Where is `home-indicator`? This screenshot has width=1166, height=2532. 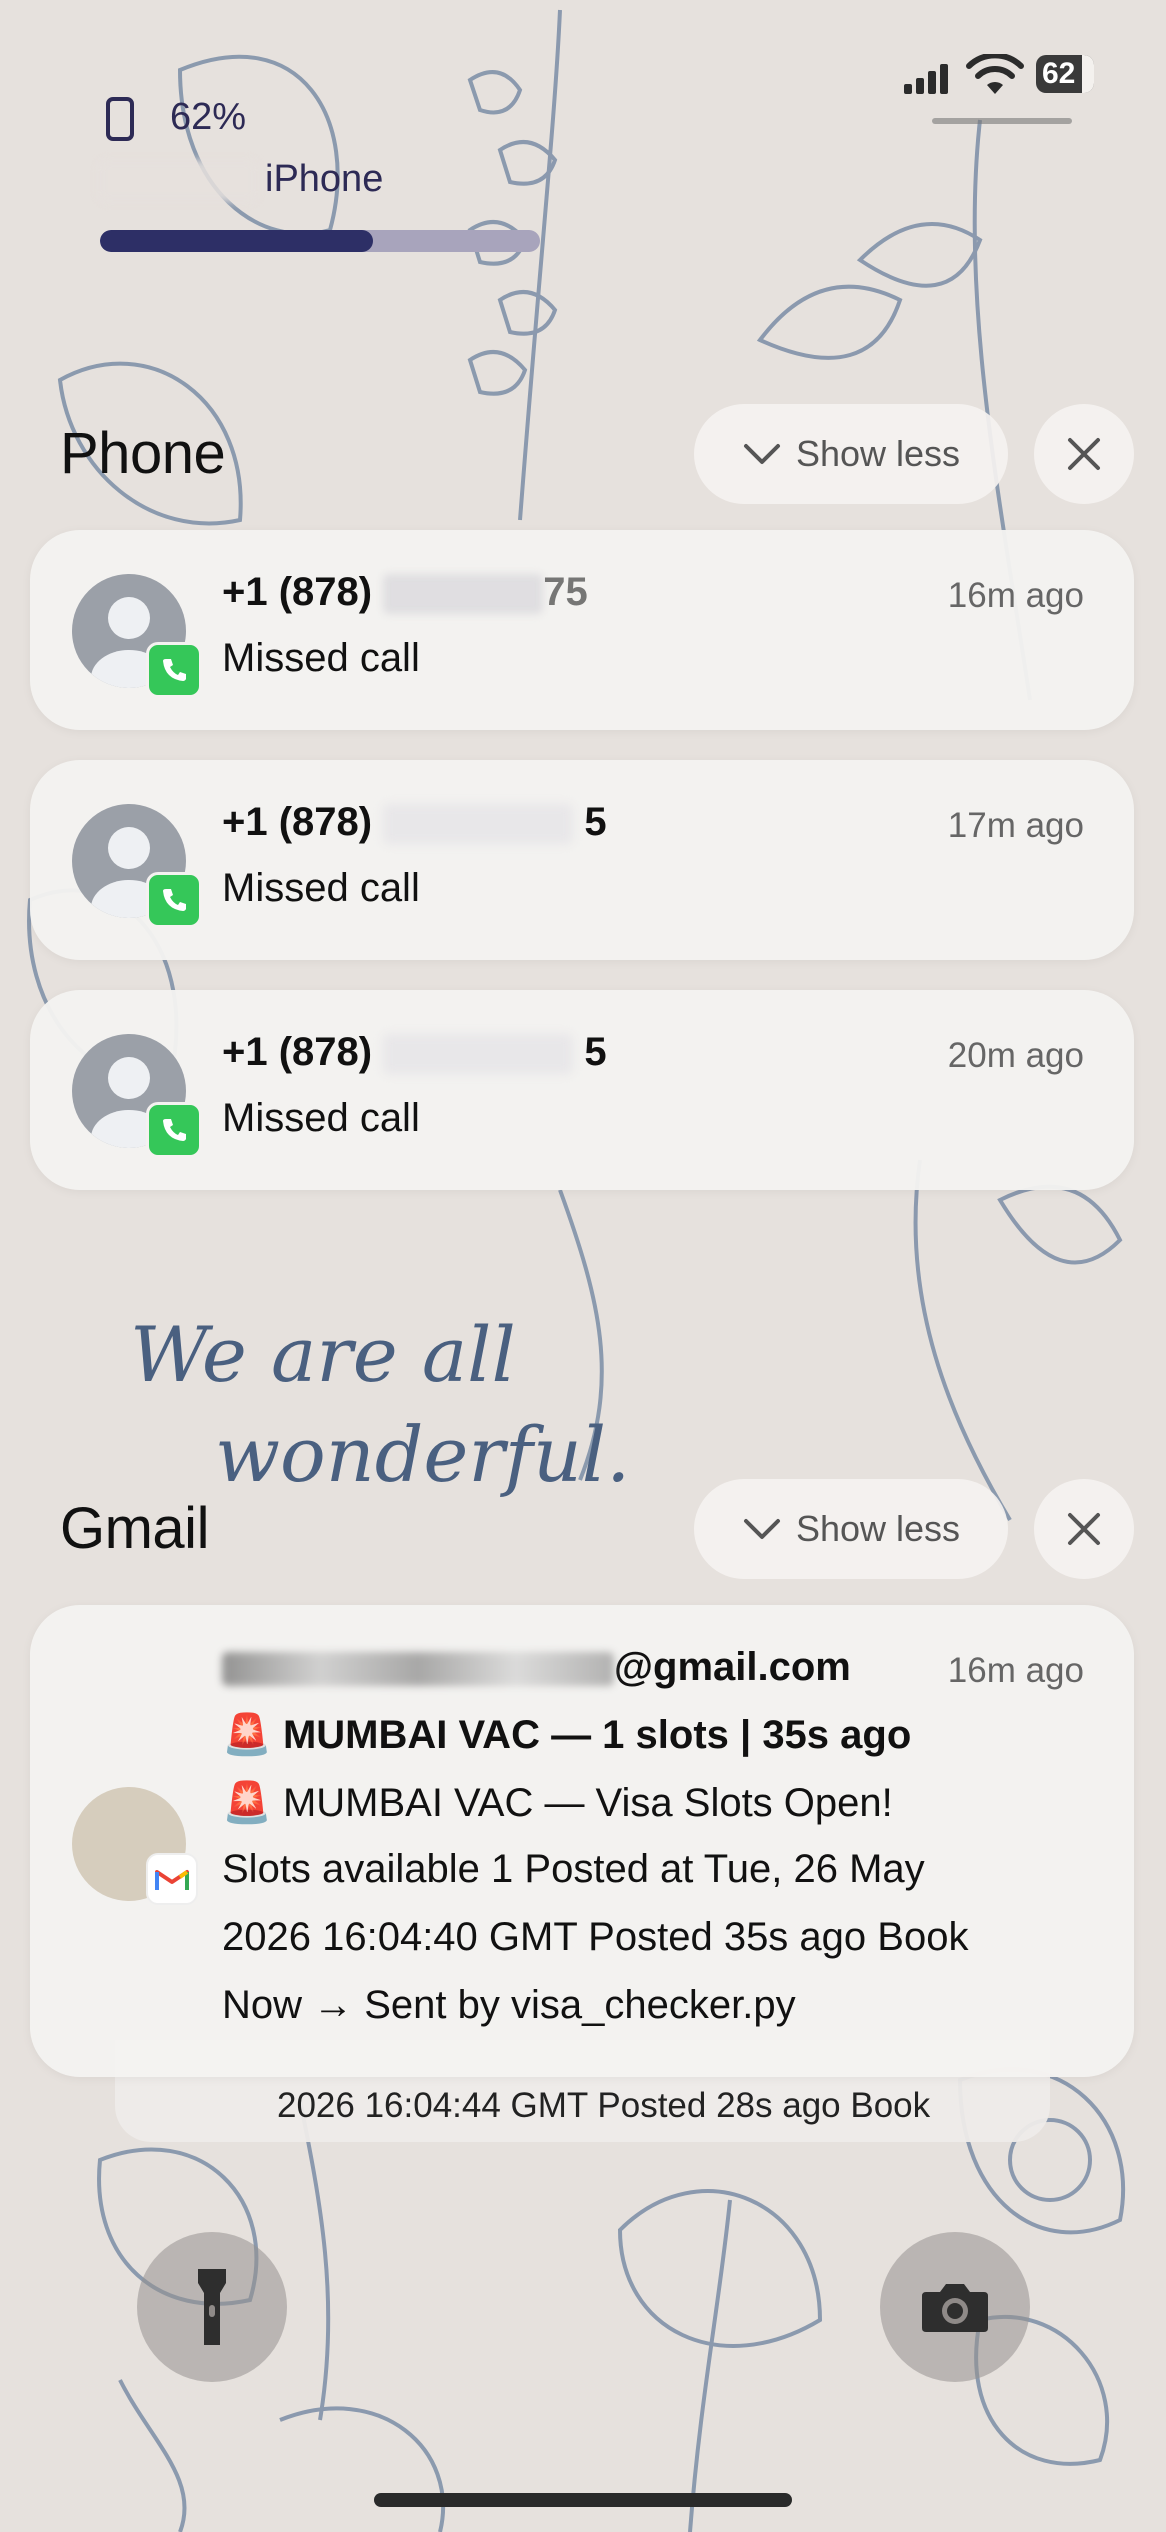
home-indicator is located at coordinates (583, 2500).